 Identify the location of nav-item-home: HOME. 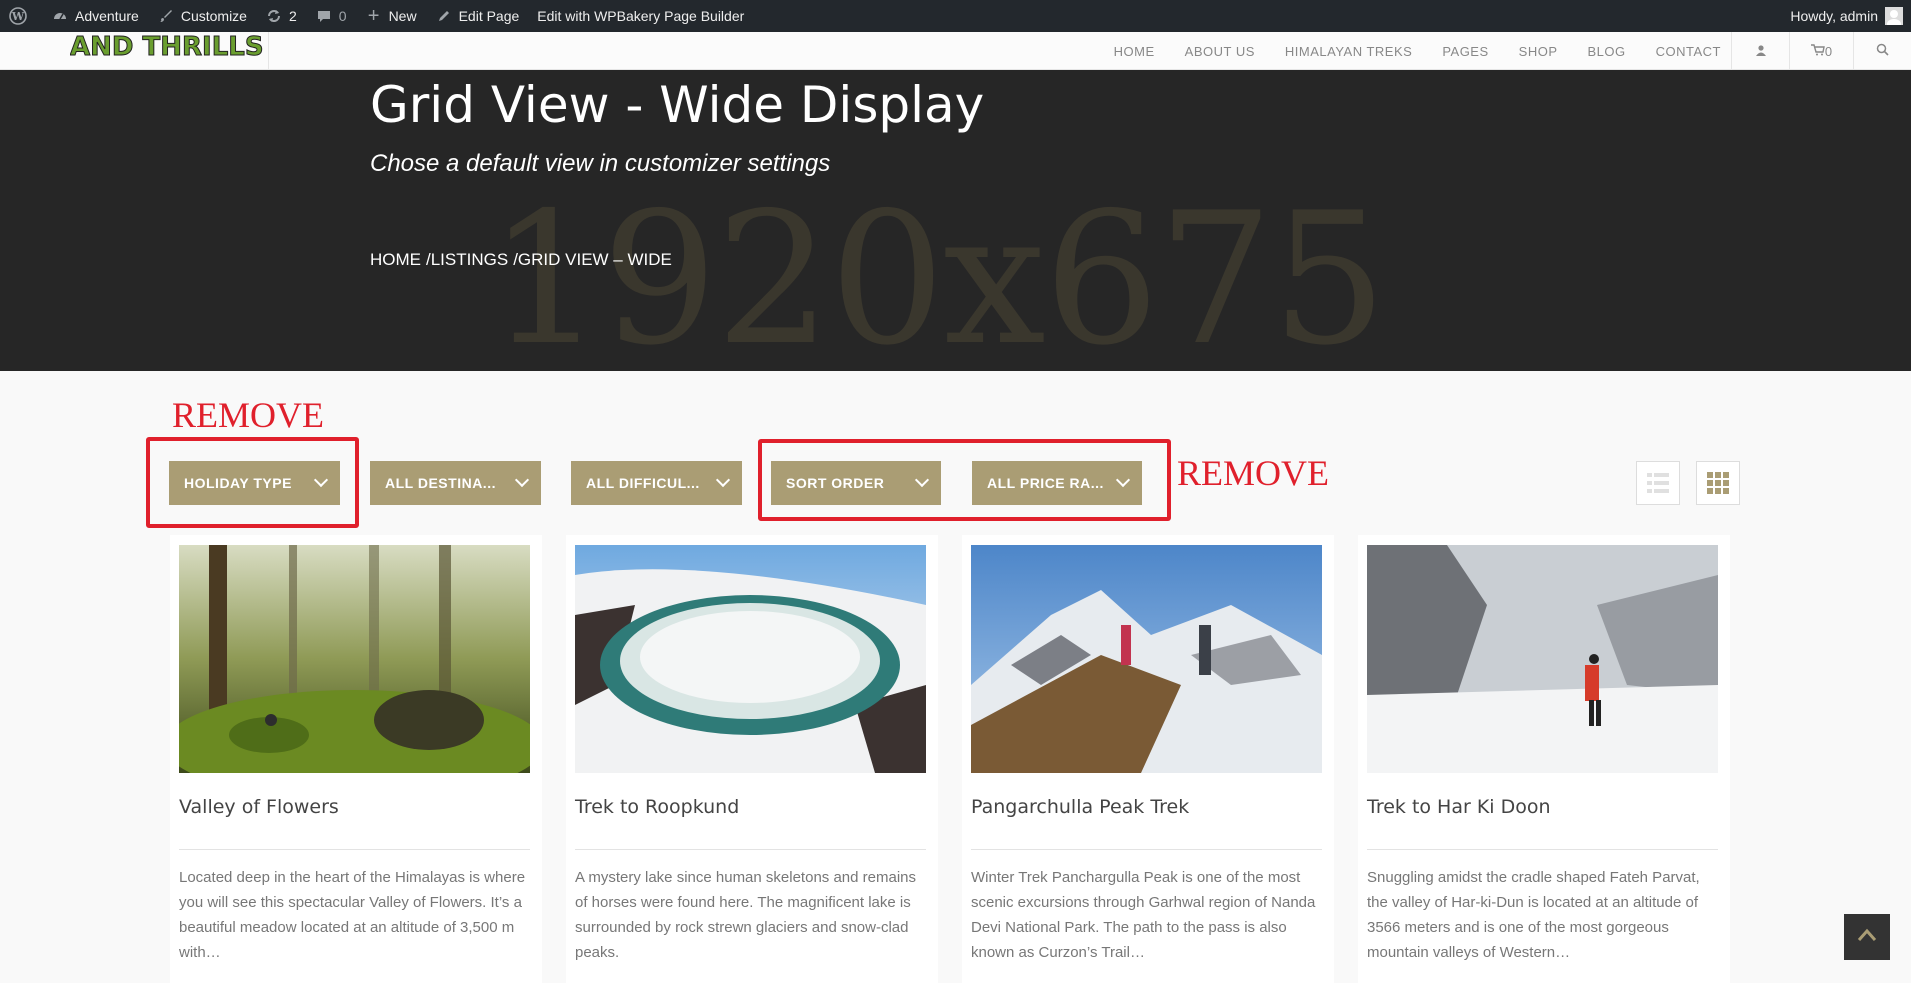
(1134, 51).